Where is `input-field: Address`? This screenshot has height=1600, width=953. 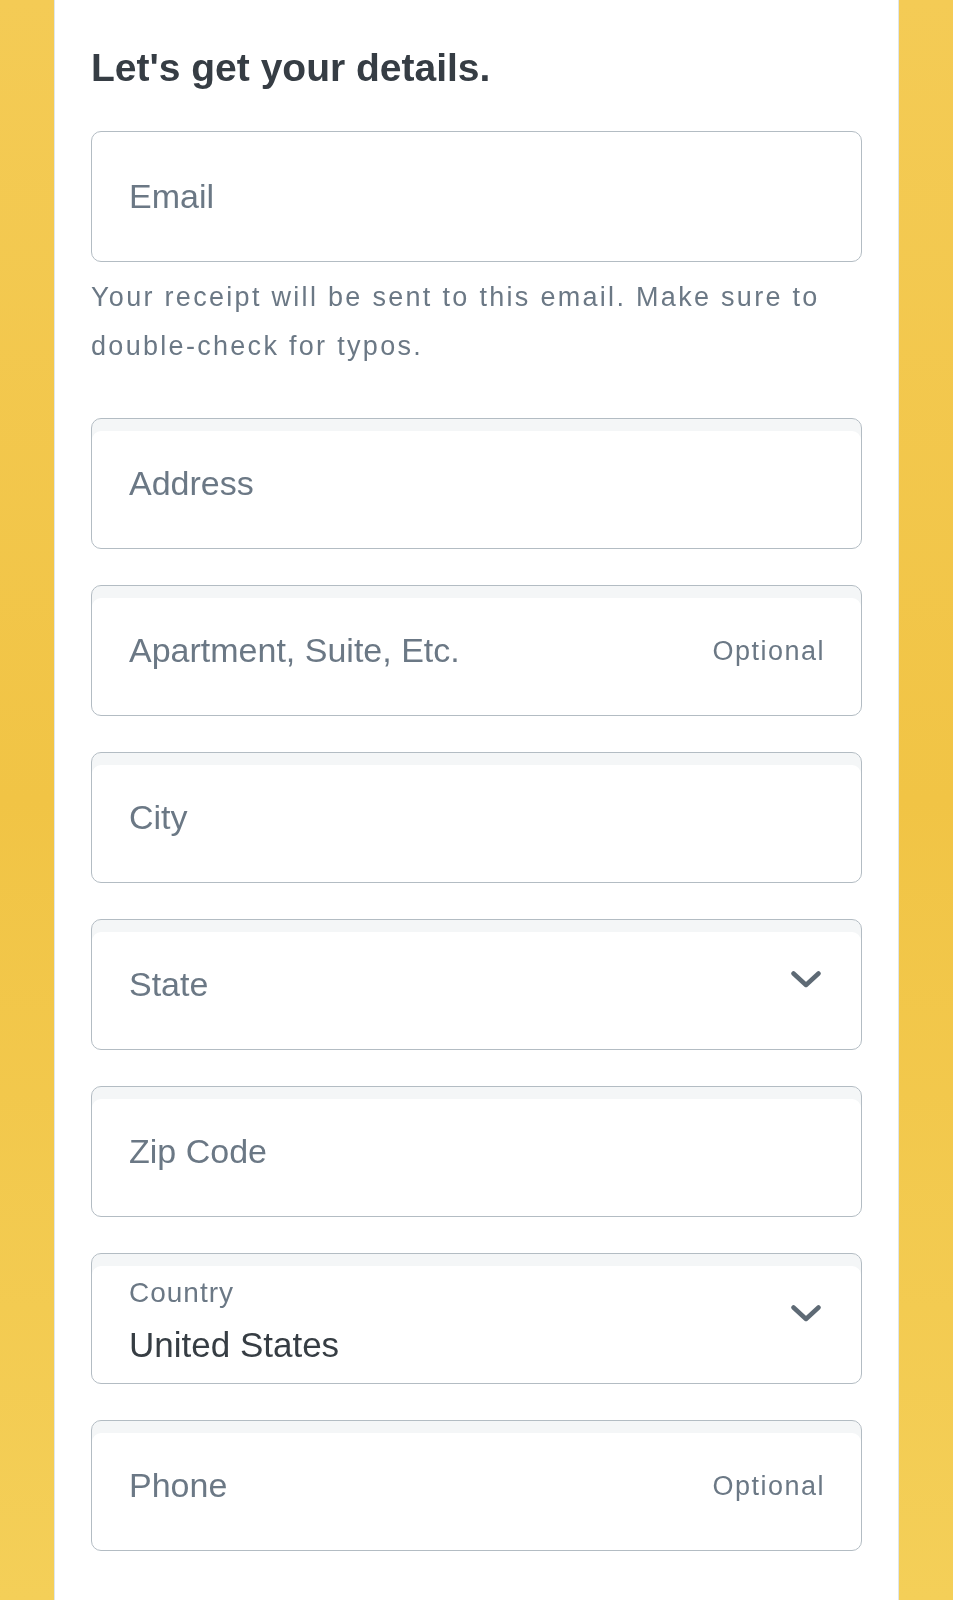 input-field: Address is located at coordinates (476, 483).